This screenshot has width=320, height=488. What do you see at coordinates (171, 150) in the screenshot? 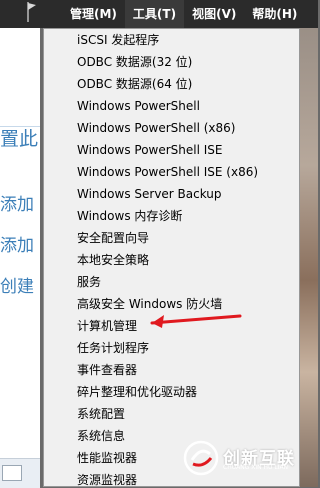
I see `menu-item: Windows PowerShell ISE` at bounding box center [171, 150].